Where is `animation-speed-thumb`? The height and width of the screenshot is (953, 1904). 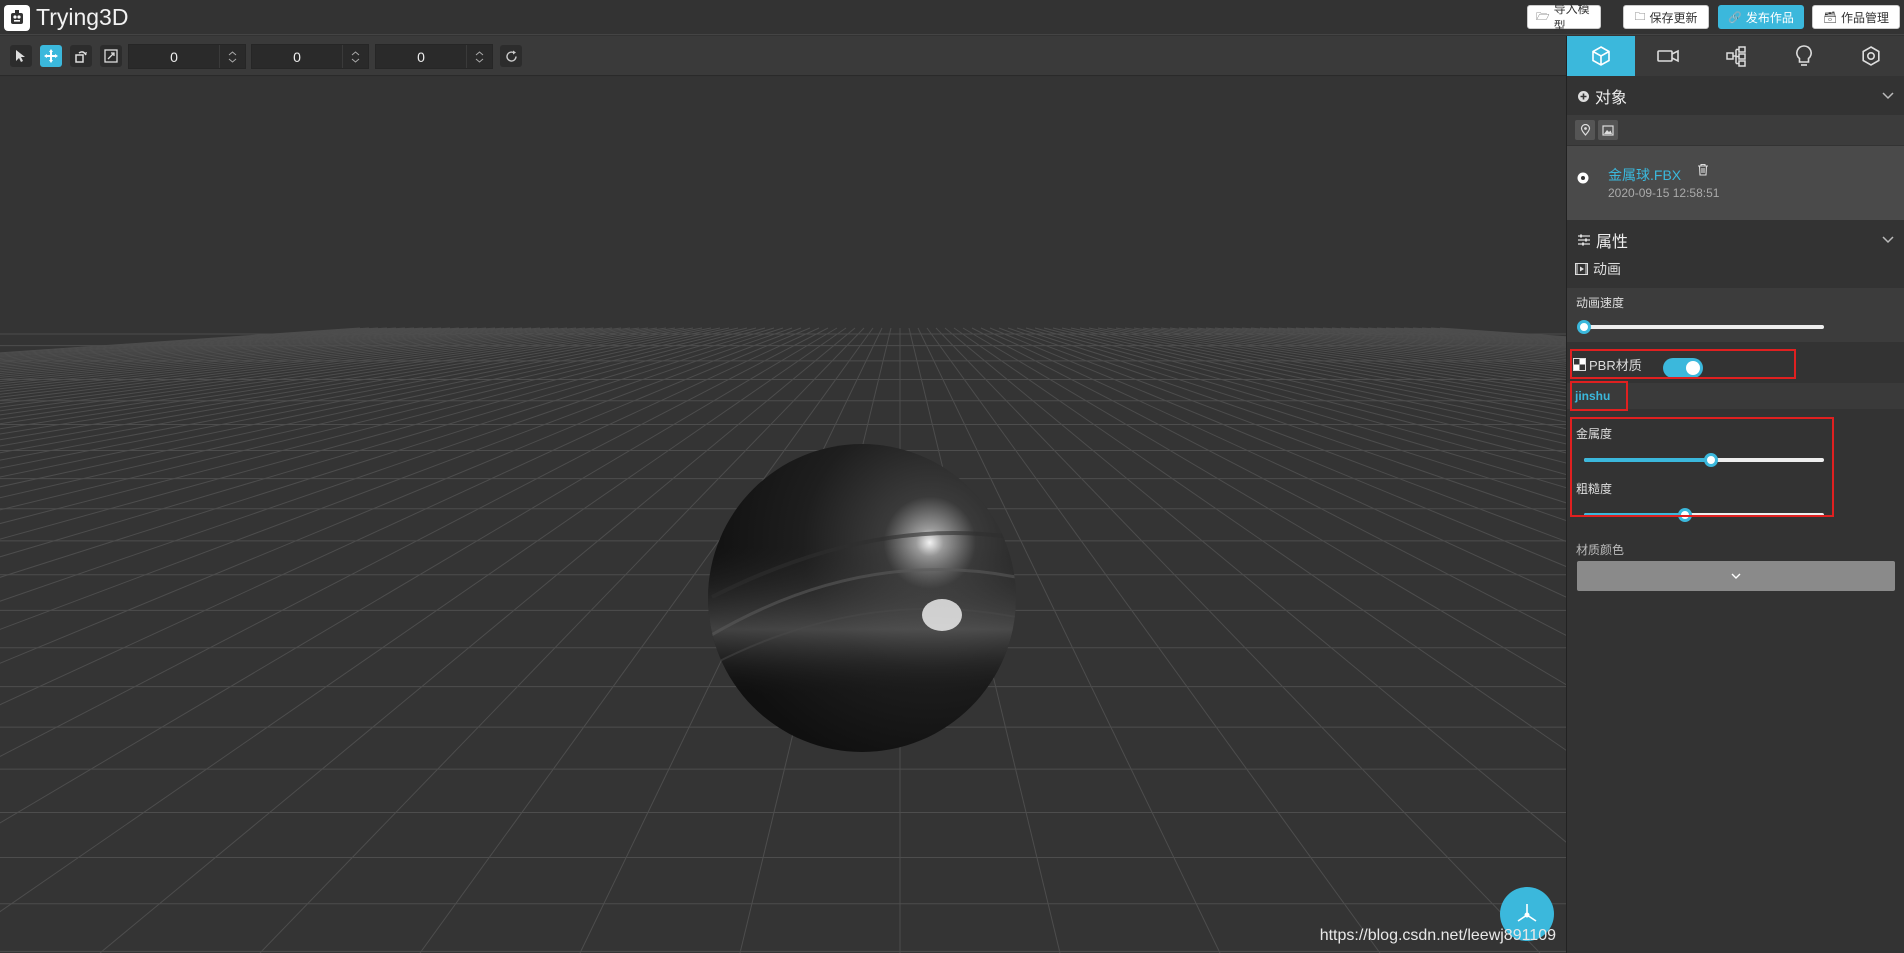 animation-speed-thumb is located at coordinates (1584, 327).